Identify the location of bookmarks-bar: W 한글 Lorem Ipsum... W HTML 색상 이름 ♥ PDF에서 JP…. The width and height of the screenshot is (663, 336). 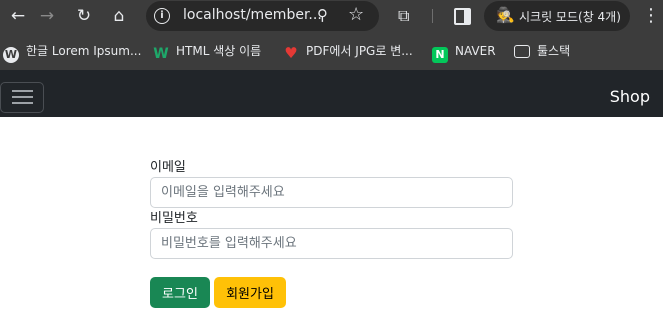
(331, 51).